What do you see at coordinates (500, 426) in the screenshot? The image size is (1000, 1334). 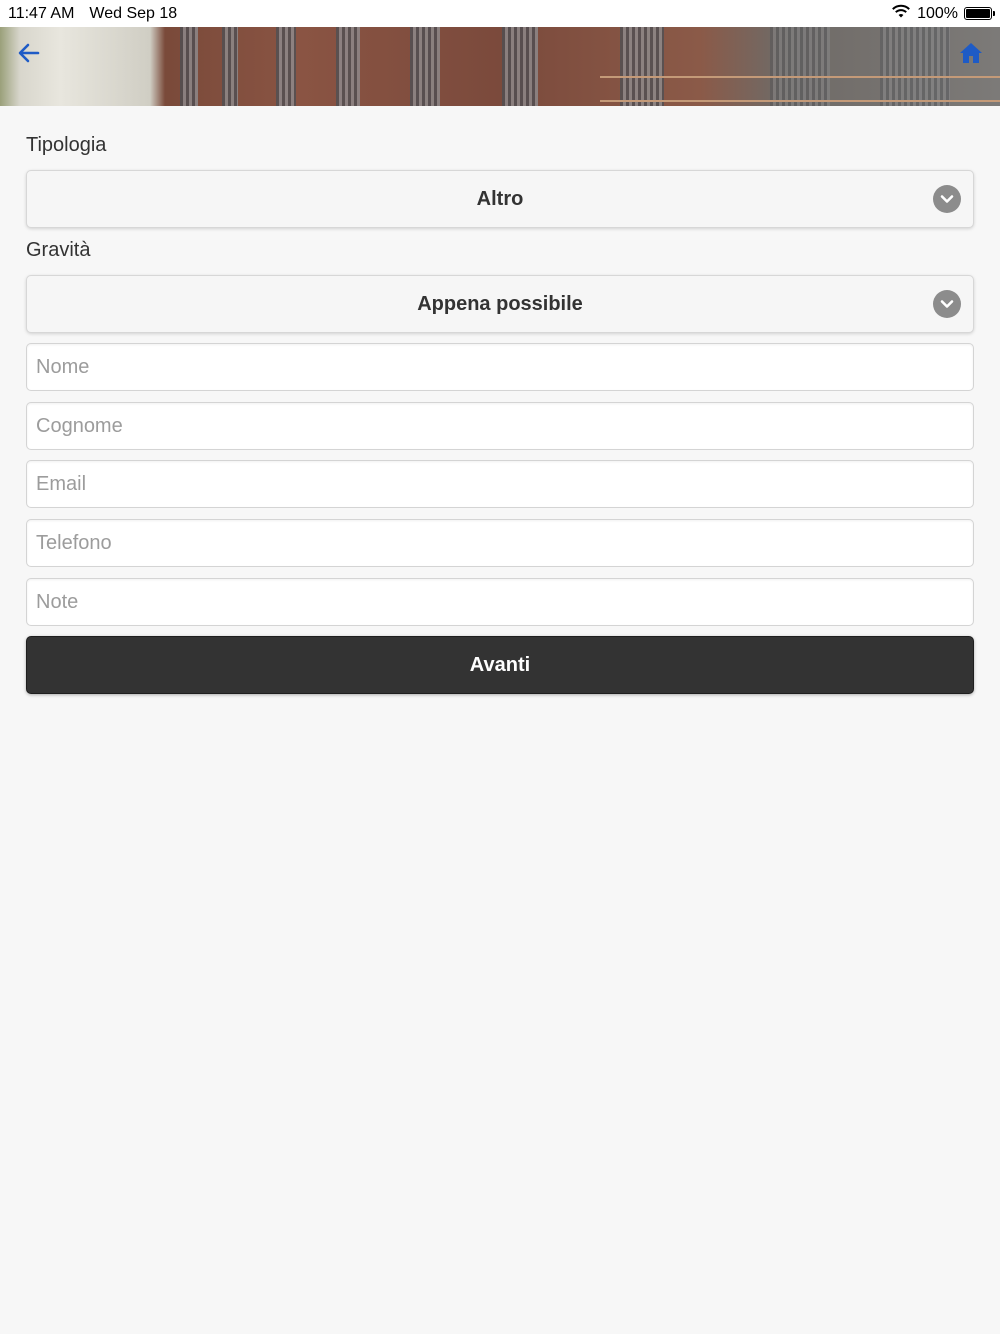 I see `cognome-input` at bounding box center [500, 426].